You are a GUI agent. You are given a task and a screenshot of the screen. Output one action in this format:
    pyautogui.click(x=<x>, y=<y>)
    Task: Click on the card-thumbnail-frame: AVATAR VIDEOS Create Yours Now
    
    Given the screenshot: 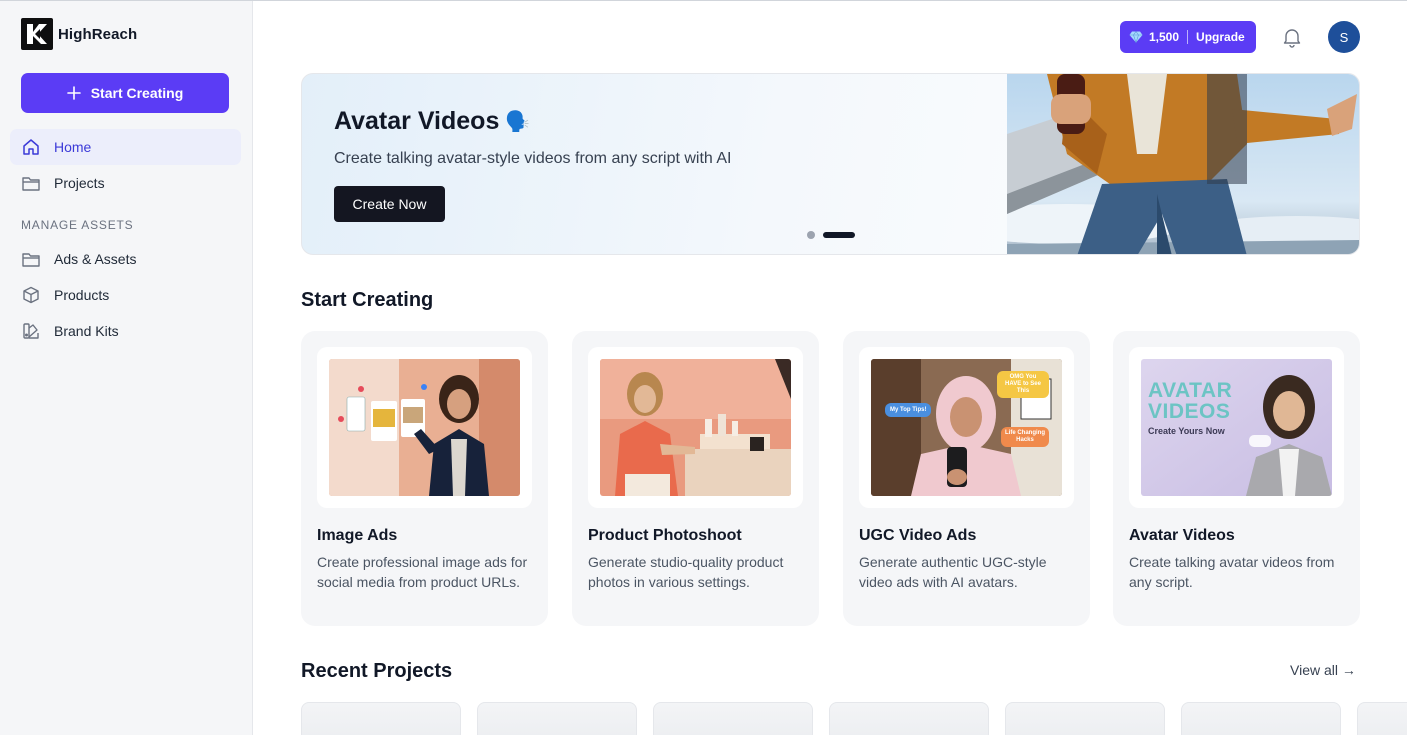 What is the action you would take?
    pyautogui.click(x=1236, y=427)
    